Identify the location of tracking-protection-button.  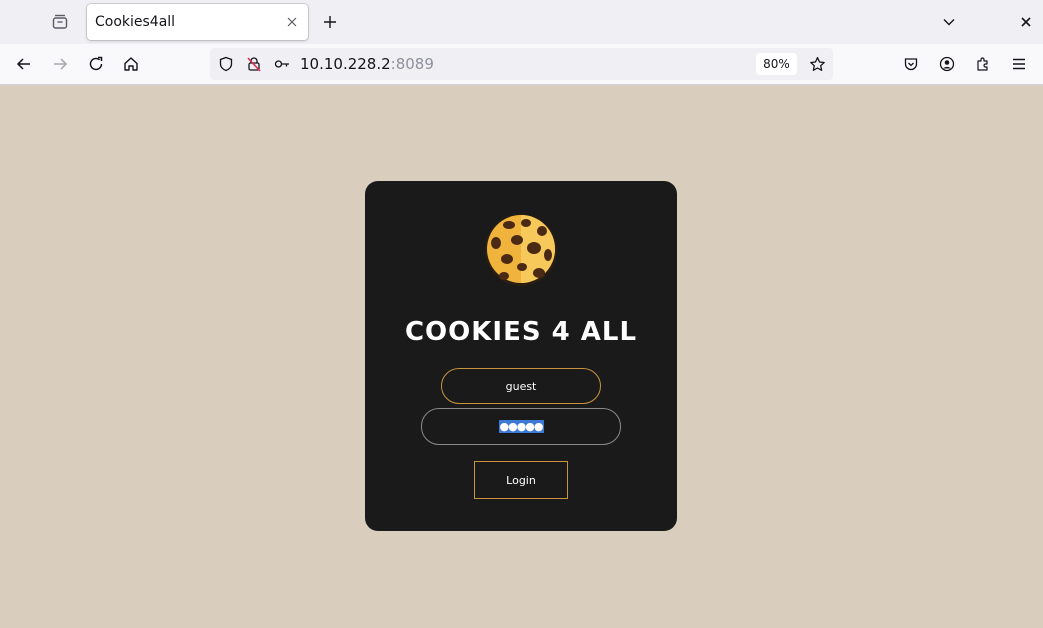
(226, 64).